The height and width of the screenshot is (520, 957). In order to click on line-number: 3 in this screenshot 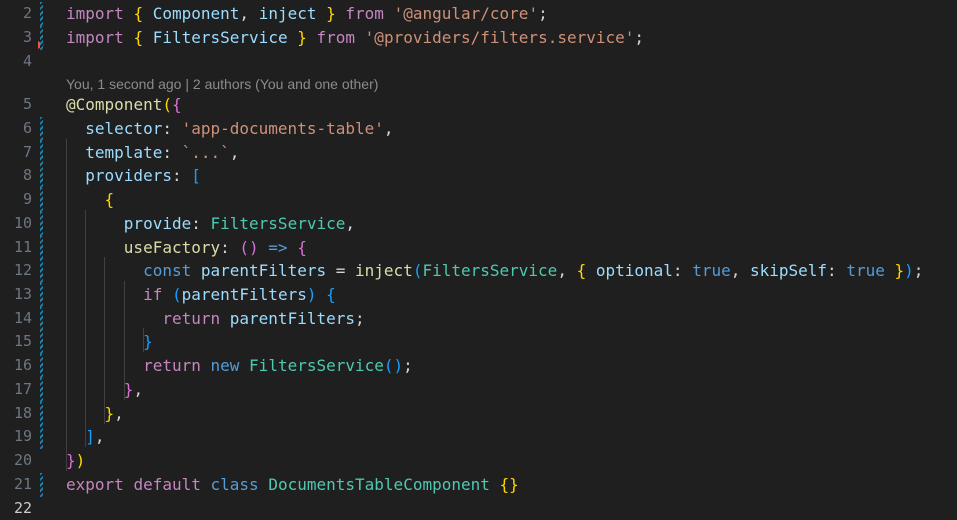, I will do `click(16, 38)`.